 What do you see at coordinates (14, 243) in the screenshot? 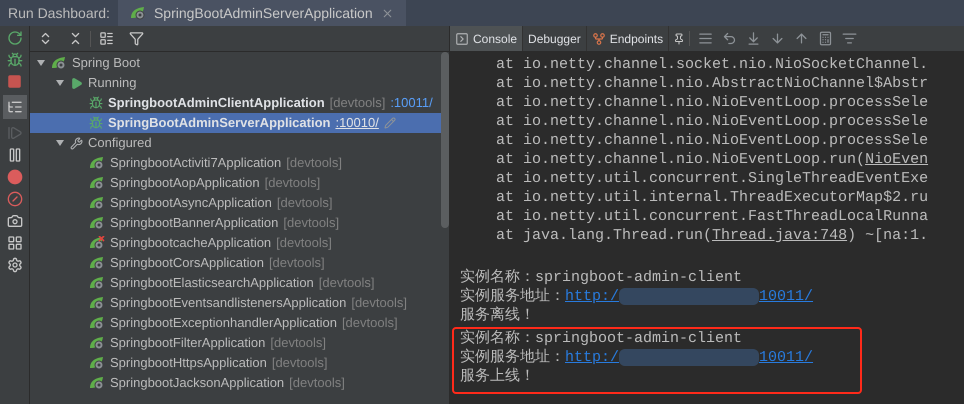
I see `layout-icon` at bounding box center [14, 243].